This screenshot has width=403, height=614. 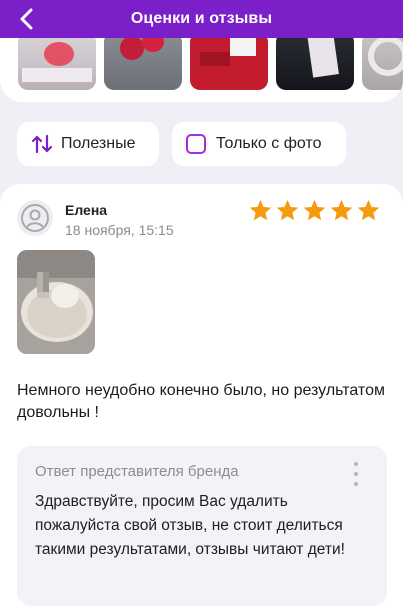 What do you see at coordinates (196, 144) in the screenshot?
I see `checkbox-icon` at bounding box center [196, 144].